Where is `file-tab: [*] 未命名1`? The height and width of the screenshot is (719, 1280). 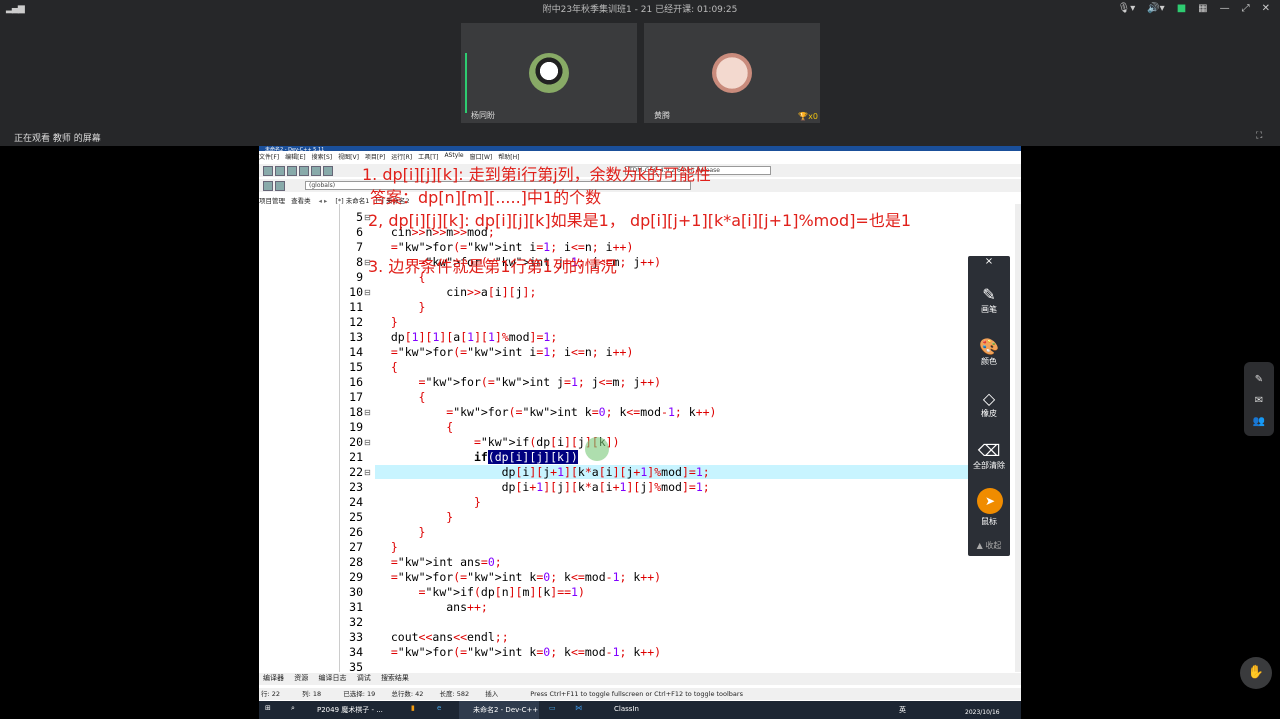 file-tab: [*] 未命名1 is located at coordinates (352, 201).